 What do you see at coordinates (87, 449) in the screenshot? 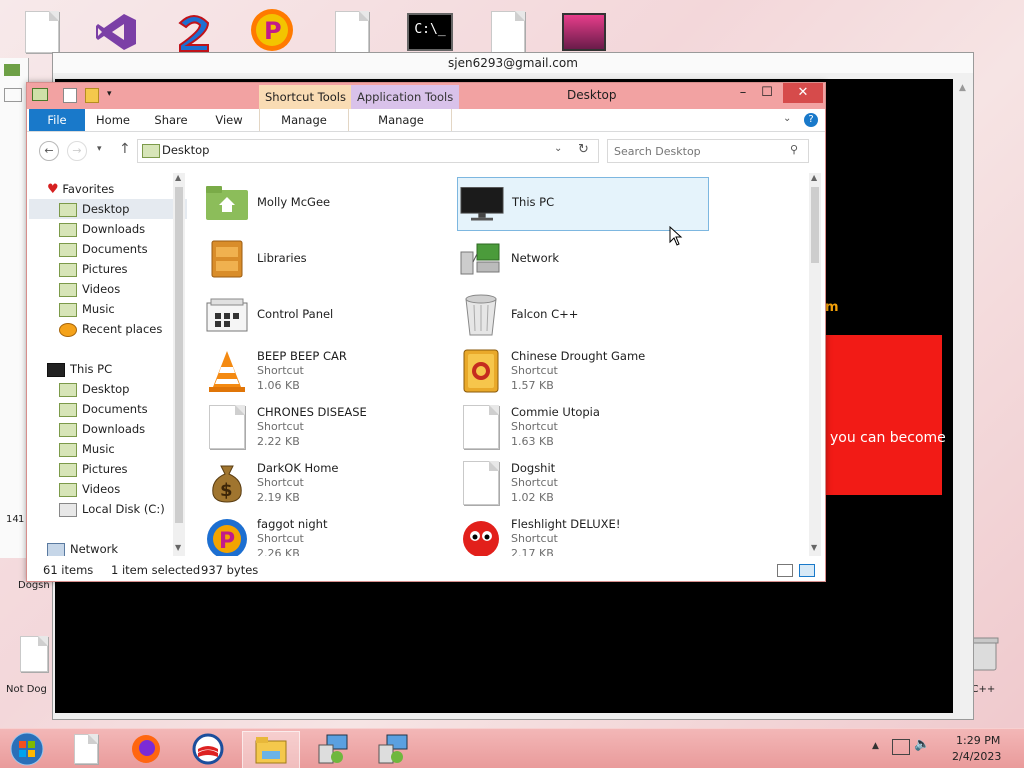
I see `nav-item-pc-music: Music` at bounding box center [87, 449].